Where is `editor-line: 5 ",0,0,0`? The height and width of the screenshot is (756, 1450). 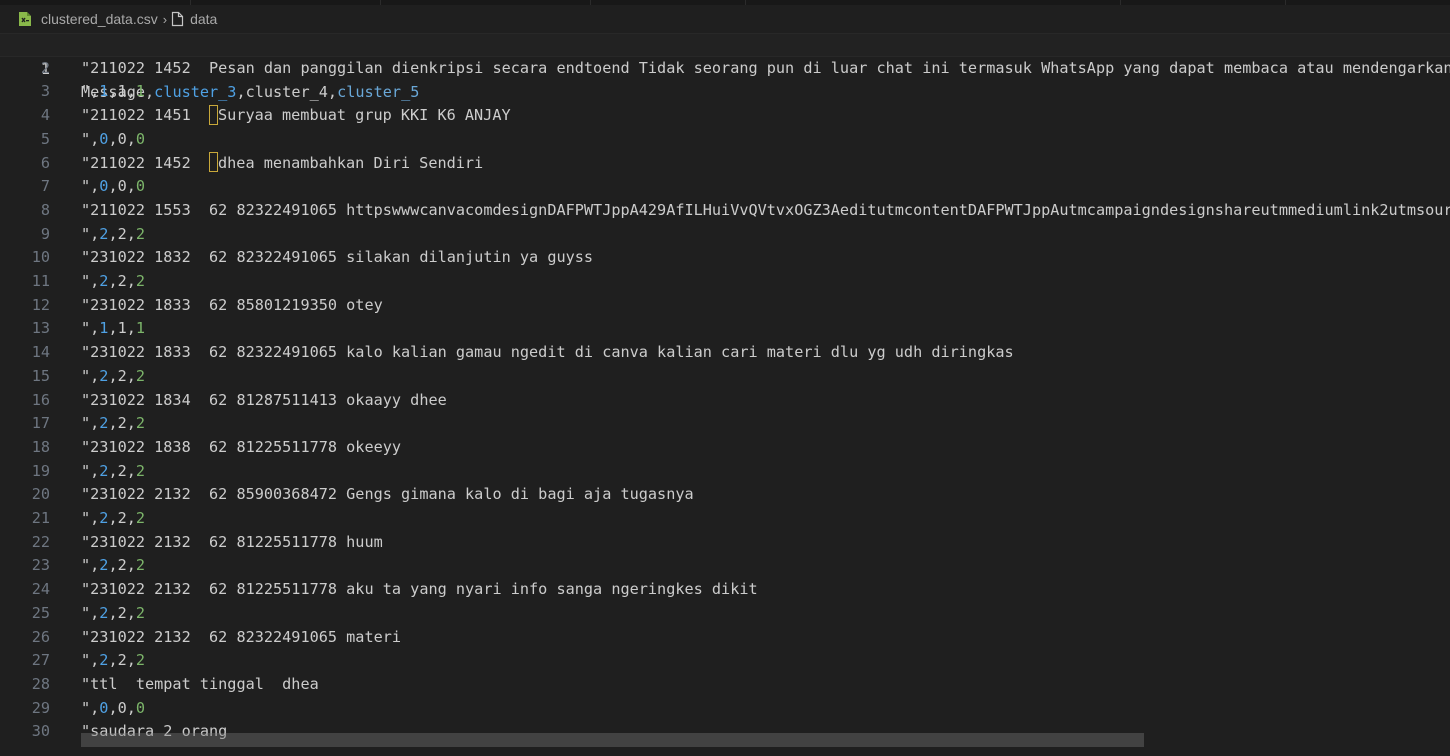 editor-line: 5 ",0,0,0 is located at coordinates (725, 140).